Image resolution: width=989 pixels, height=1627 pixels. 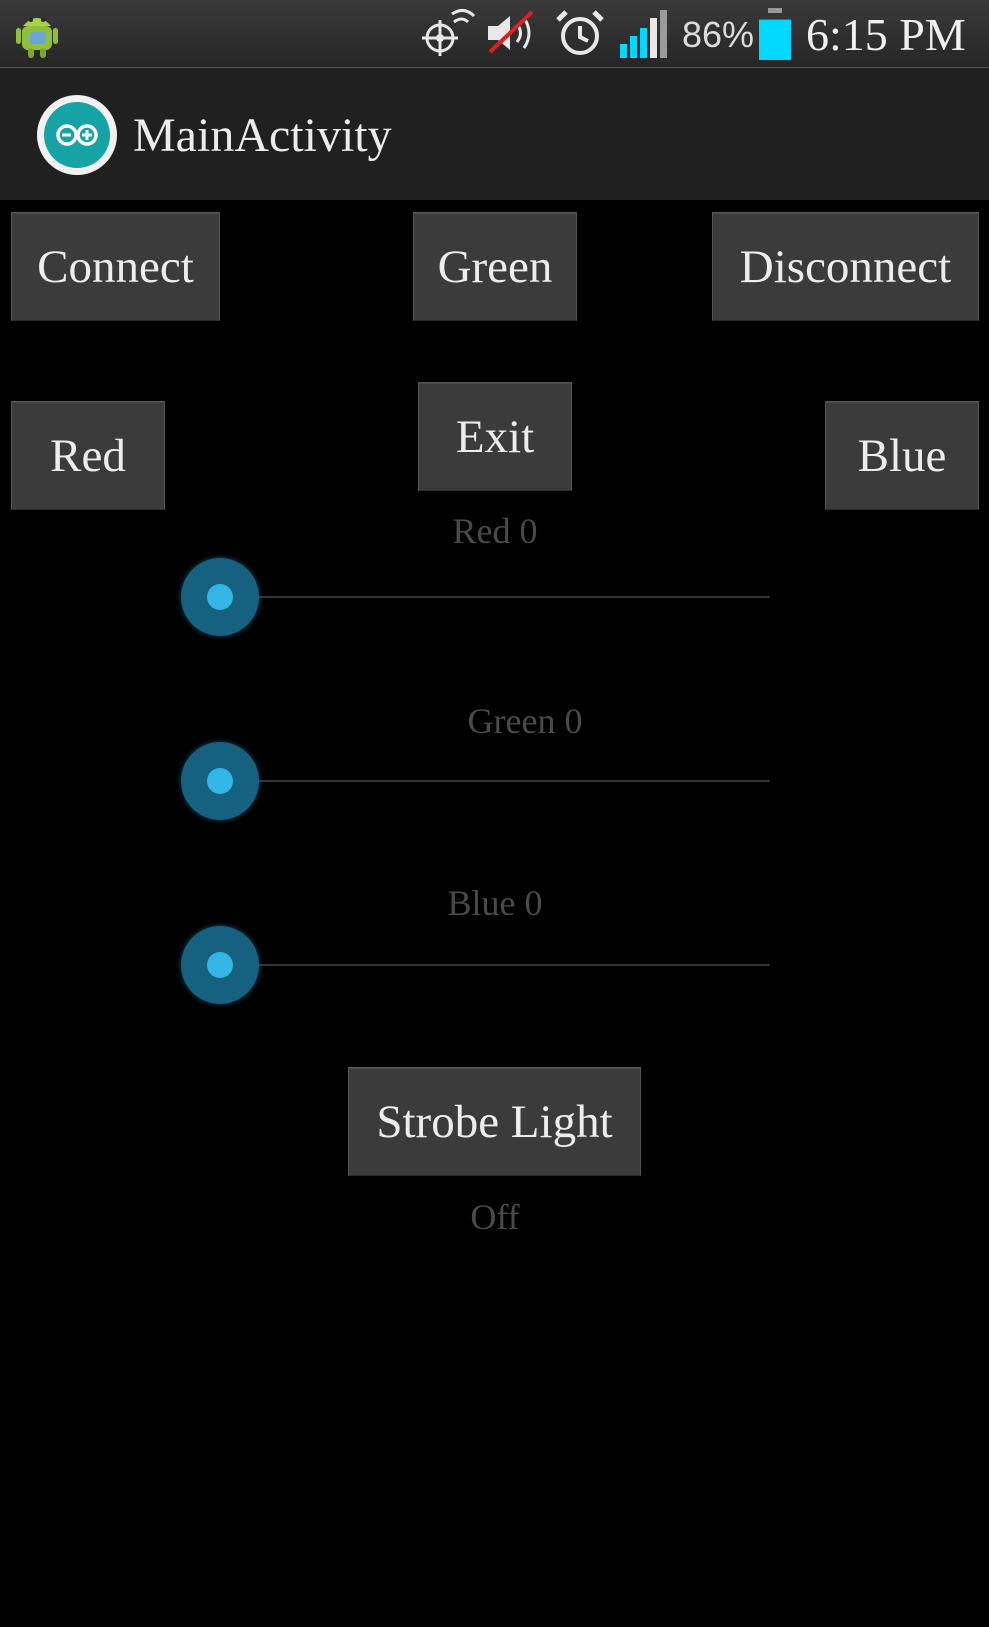 I want to click on green-slider-thumb, so click(x=220, y=781).